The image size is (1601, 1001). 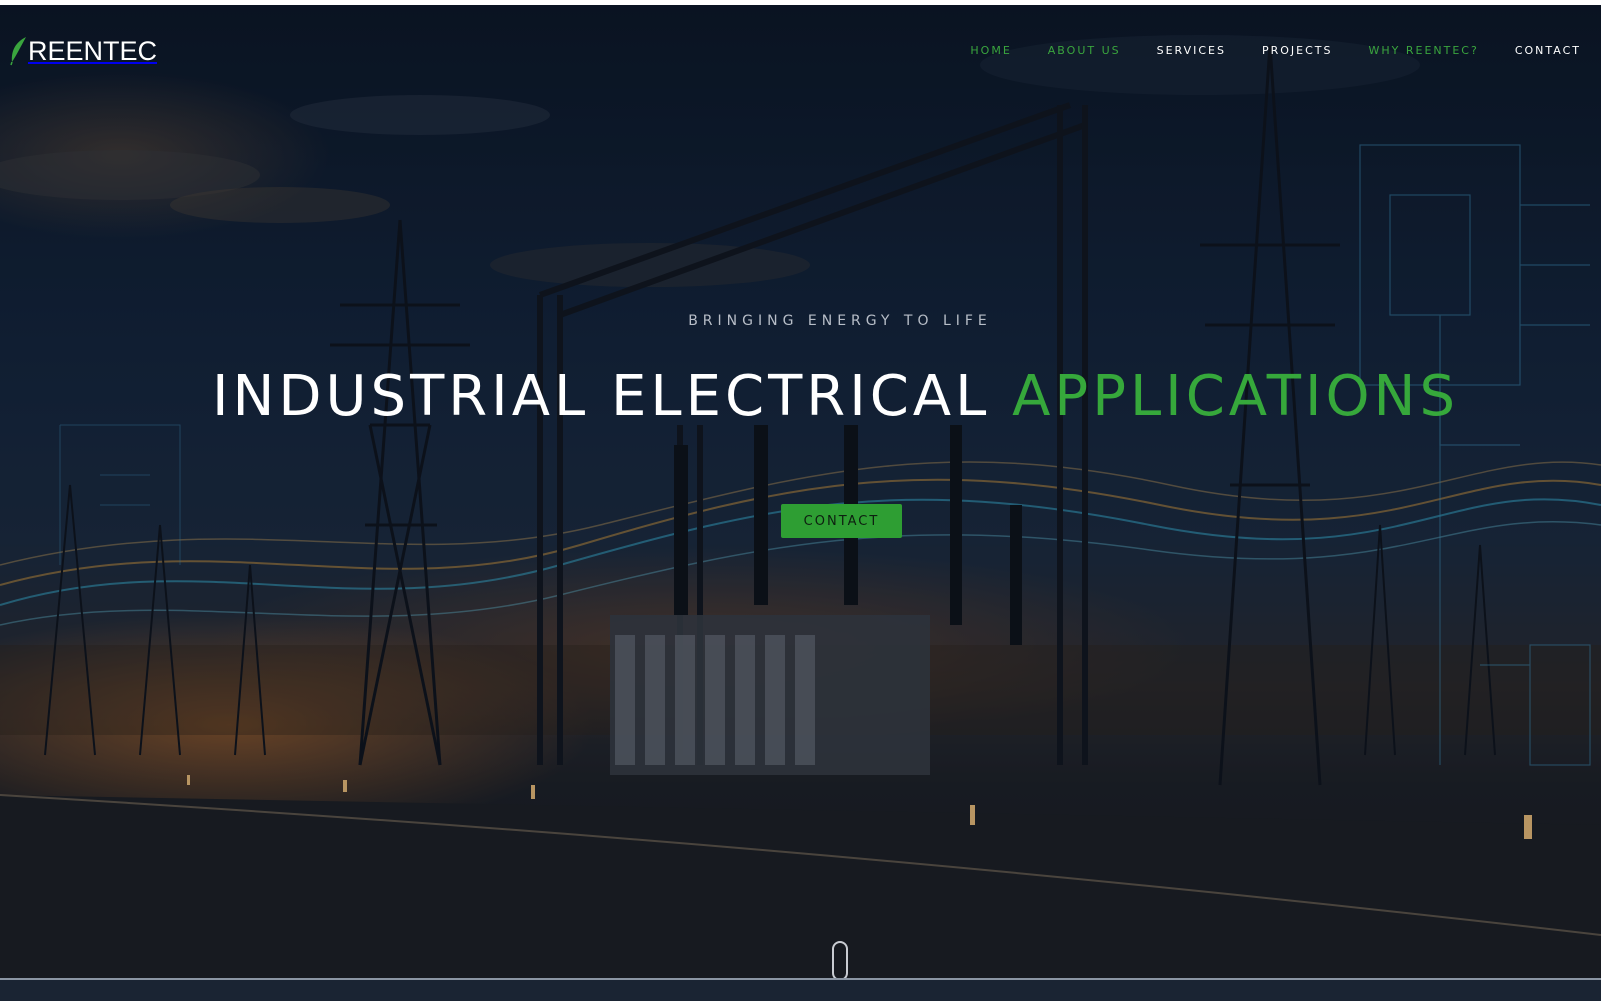 What do you see at coordinates (1279, 51) in the screenshot?
I see `nav-item-projects: PROJECTS` at bounding box center [1279, 51].